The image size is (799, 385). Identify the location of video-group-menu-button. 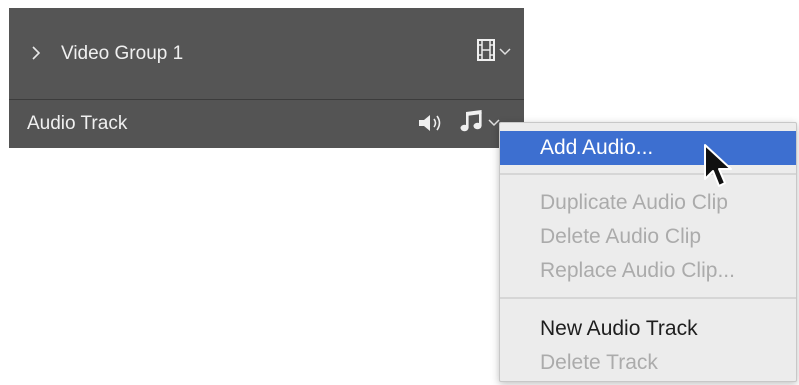
(495, 52).